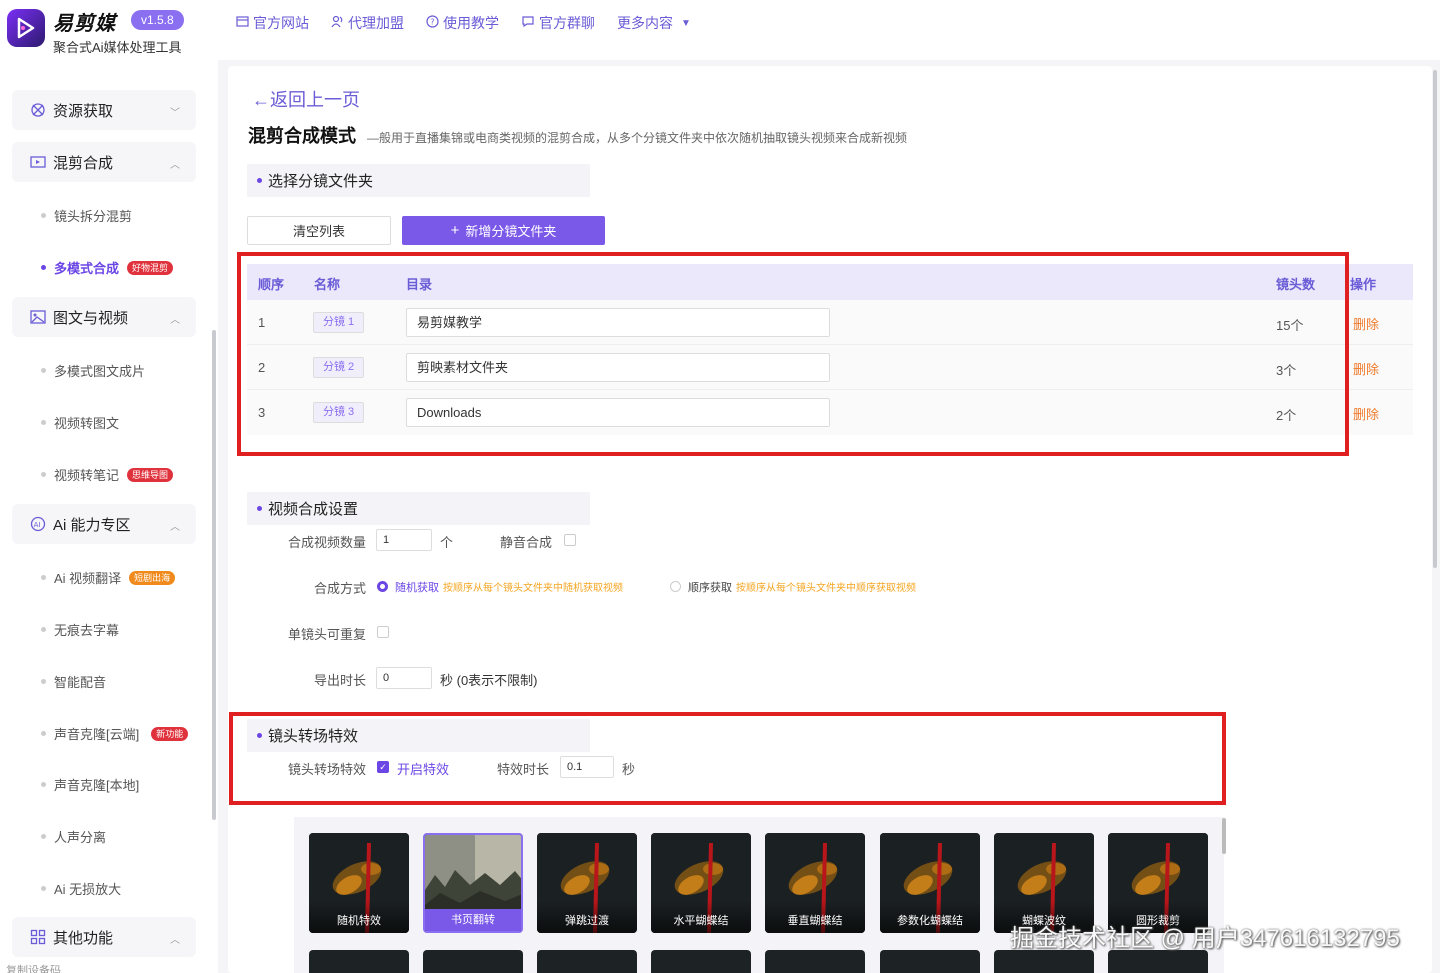 The height and width of the screenshot is (973, 1440). What do you see at coordinates (306, 99) in the screenshot?
I see `back-link: ←返回上一页` at bounding box center [306, 99].